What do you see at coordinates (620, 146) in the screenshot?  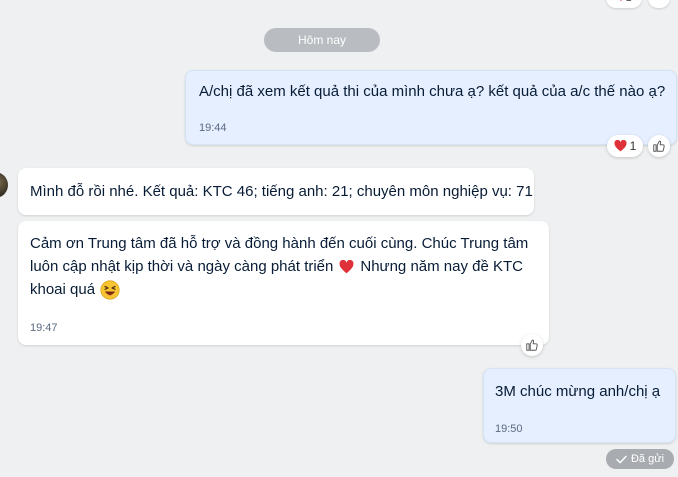 I see `heart-icon` at bounding box center [620, 146].